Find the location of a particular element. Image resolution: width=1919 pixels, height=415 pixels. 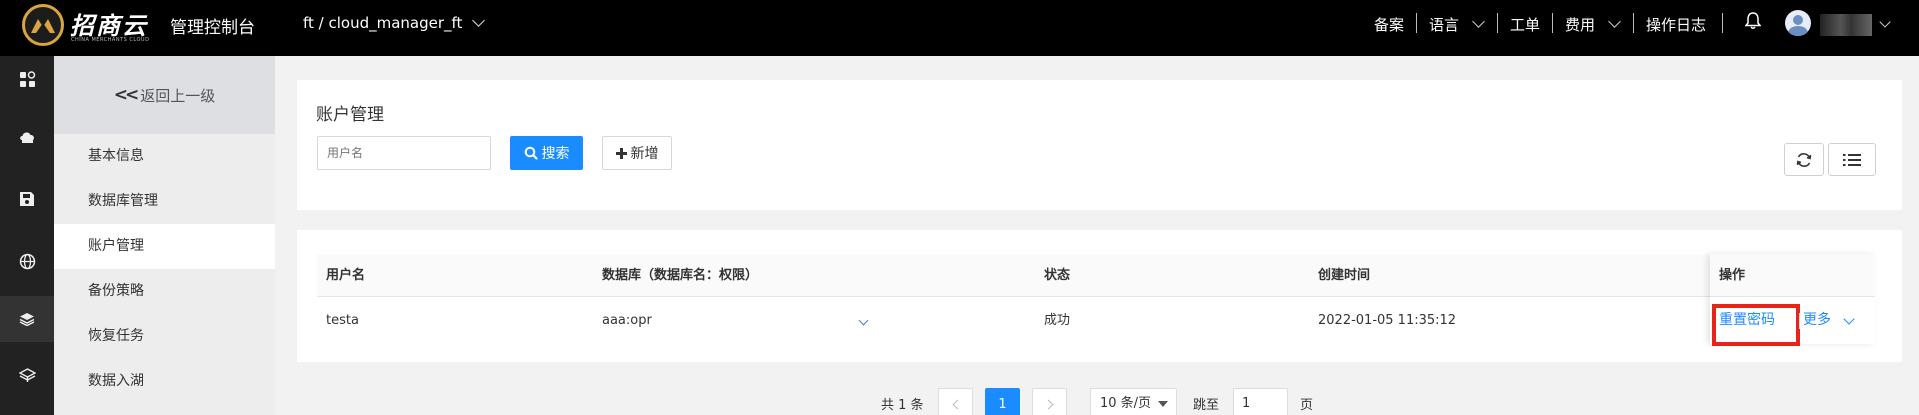

search-button: 搜索 is located at coordinates (546, 153).